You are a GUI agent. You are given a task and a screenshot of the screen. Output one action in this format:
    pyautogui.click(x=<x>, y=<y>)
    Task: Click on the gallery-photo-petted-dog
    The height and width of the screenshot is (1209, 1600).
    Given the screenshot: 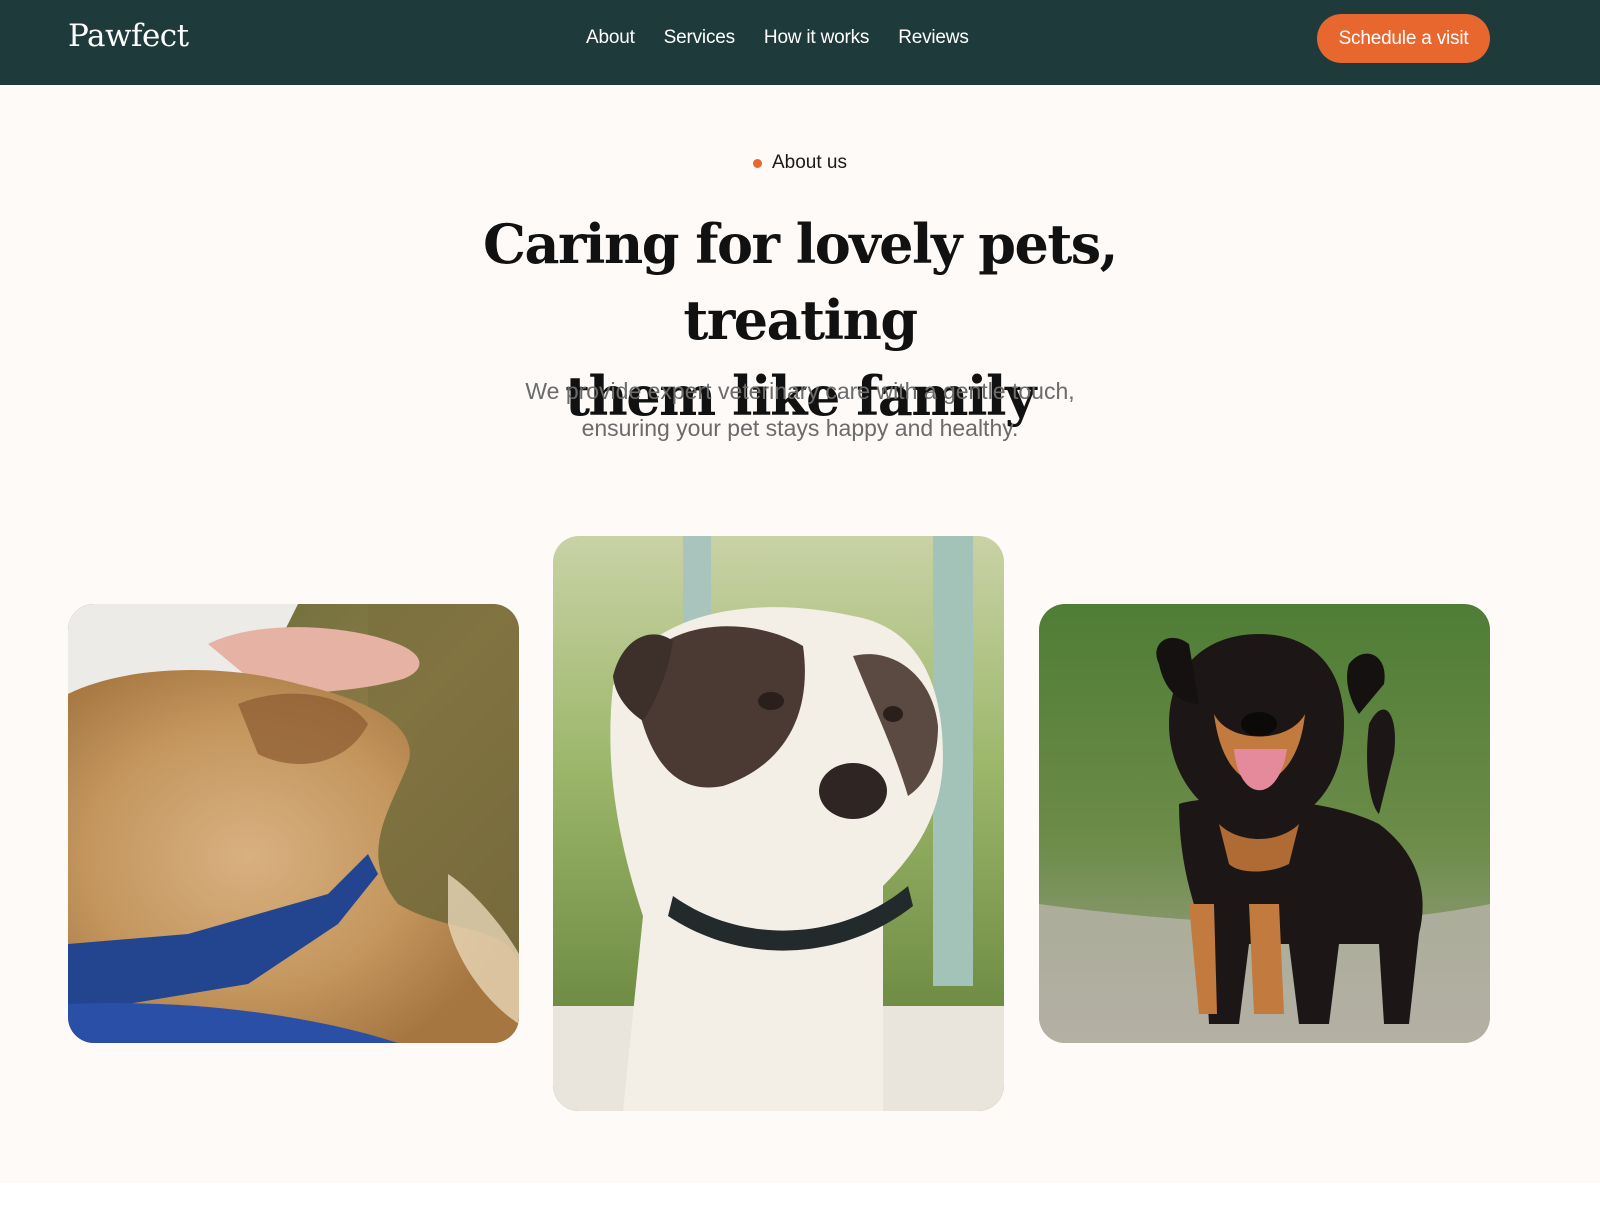 What is the action you would take?
    pyautogui.click(x=293, y=823)
    